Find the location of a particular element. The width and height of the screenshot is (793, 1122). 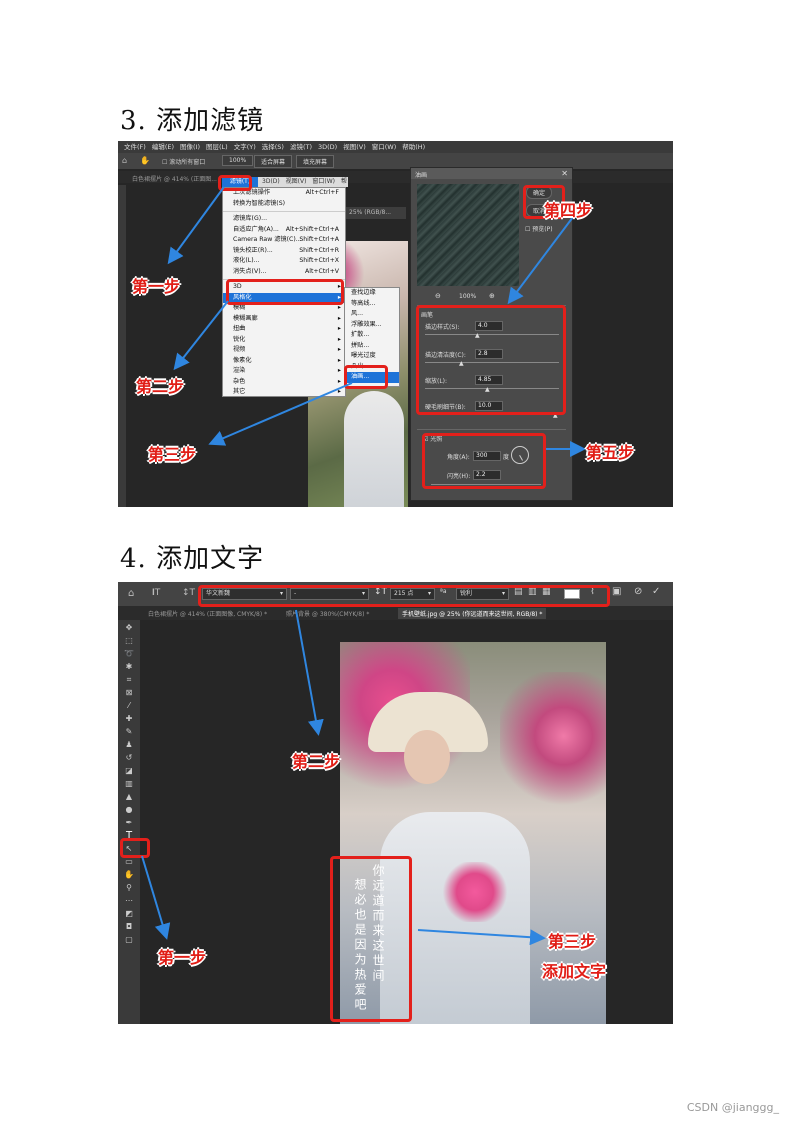

step-4-label: 第四步 is located at coordinates (568, 210).